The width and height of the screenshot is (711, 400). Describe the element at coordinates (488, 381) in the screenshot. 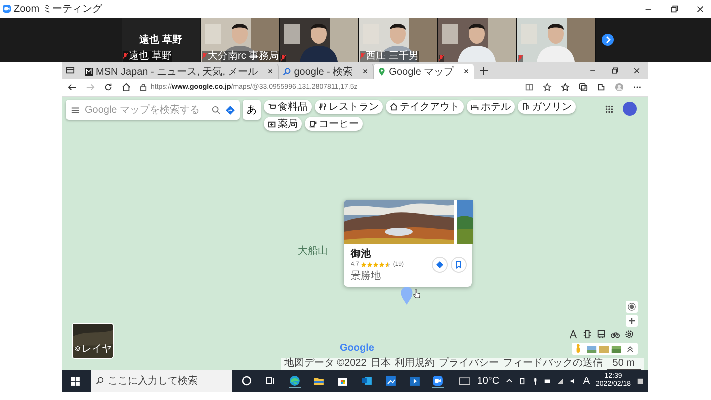

I see `temperature: 10°C` at that location.